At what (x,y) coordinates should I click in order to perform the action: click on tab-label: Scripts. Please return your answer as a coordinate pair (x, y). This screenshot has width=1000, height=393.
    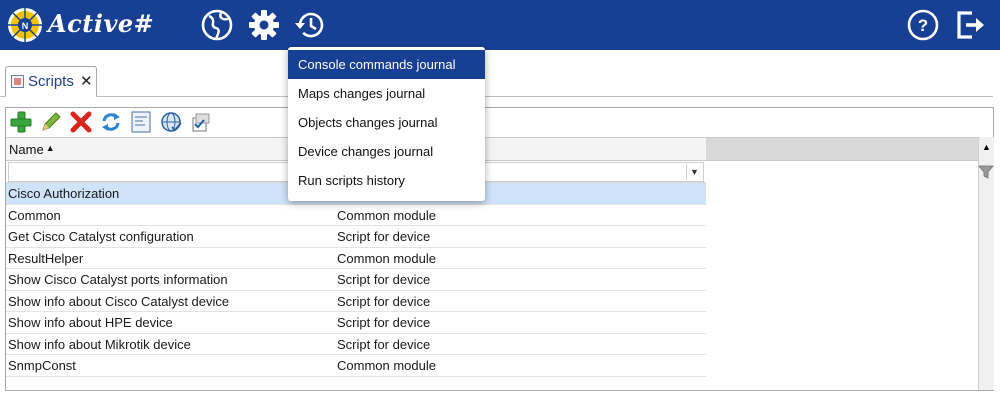
    Looking at the image, I should click on (51, 81).